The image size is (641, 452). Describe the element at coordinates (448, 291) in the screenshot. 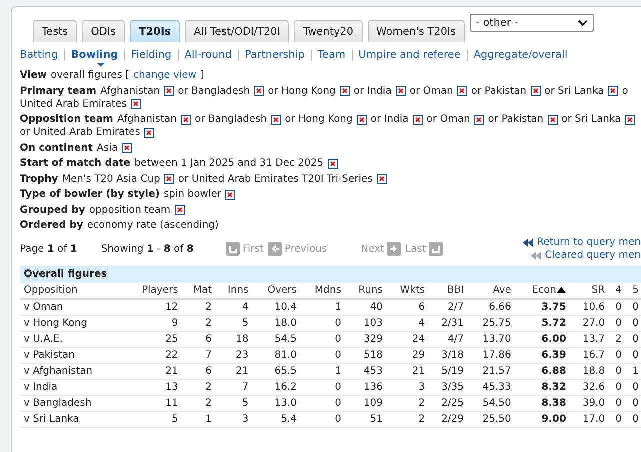

I see `column-header: BBI` at that location.